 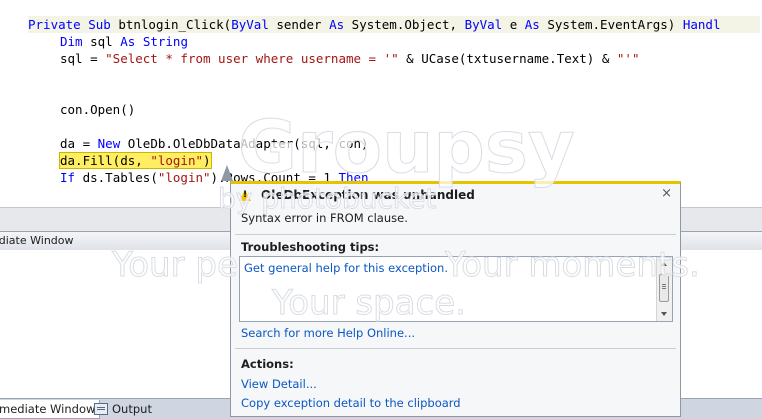 I want to click on code-line-open: con.Open(), so click(x=97, y=109).